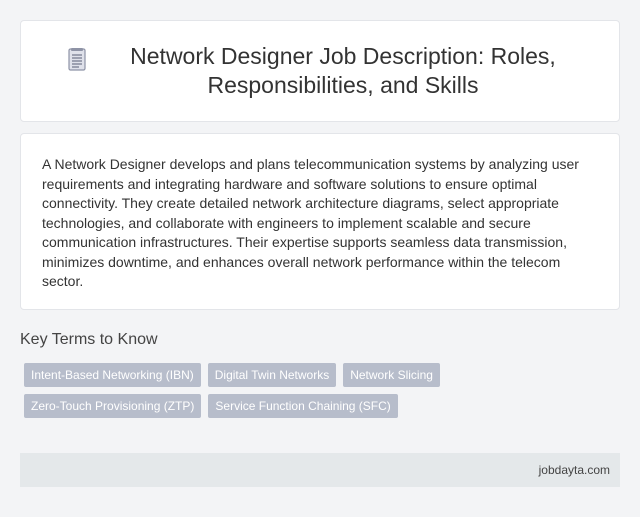  Describe the element at coordinates (89, 339) in the screenshot. I see `key-terms-heading: Key Terms to Know` at that location.